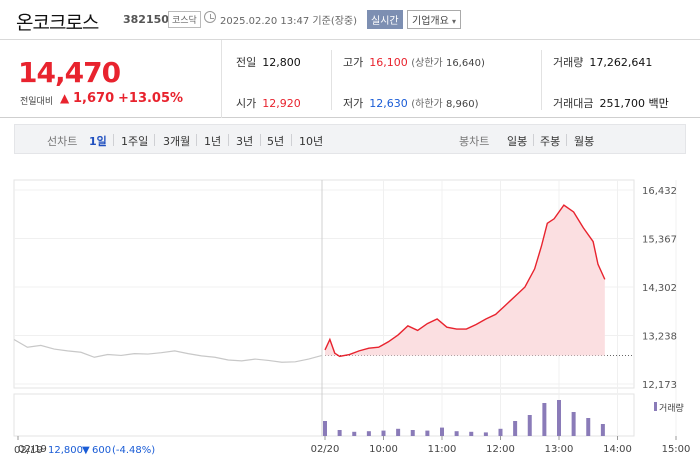 The width and height of the screenshot is (700, 464). Describe the element at coordinates (550, 141) in the screenshot. I see `candle-weekly: 주봉` at that location.